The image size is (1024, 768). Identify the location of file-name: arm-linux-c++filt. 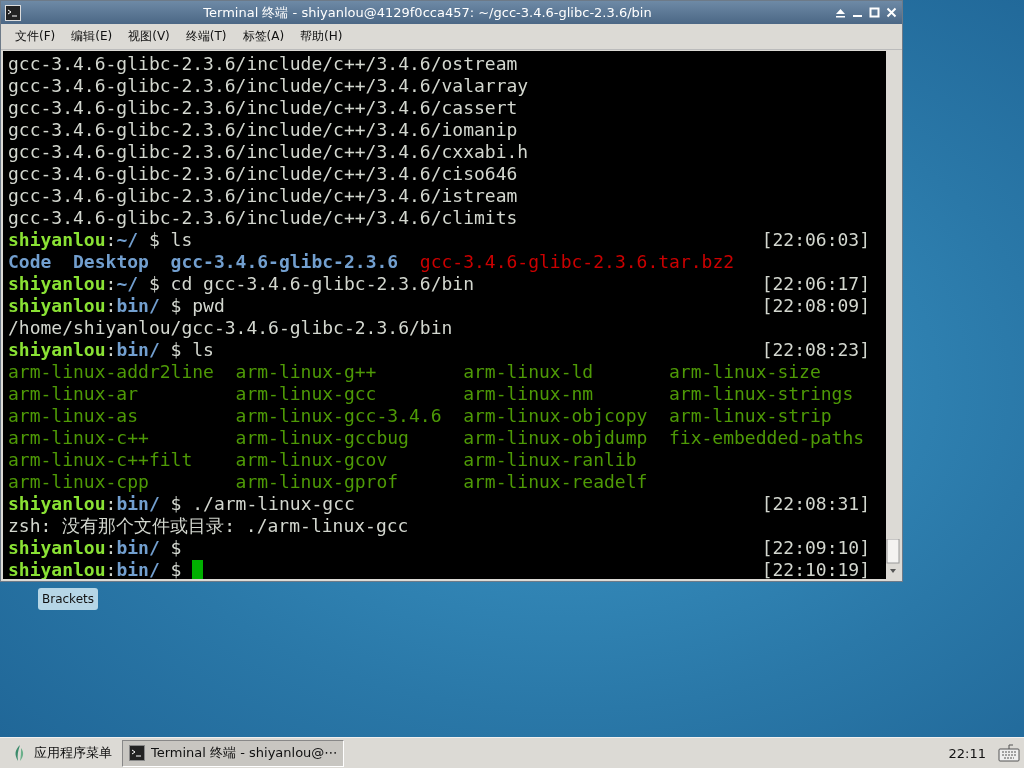
(100, 459).